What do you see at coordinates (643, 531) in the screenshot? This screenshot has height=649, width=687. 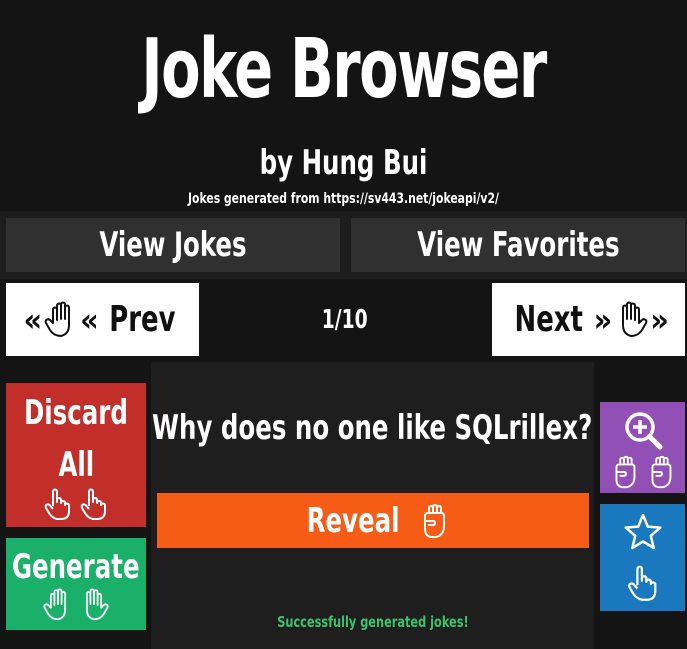 I see `star-icon` at bounding box center [643, 531].